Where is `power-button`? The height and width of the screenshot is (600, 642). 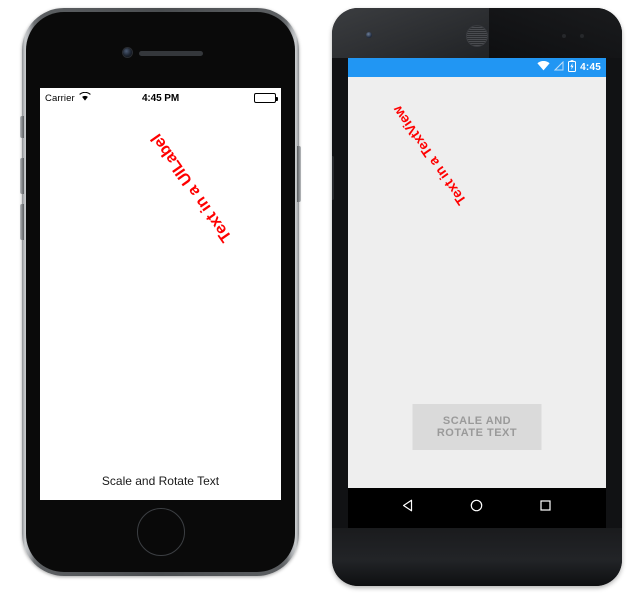
power-button is located at coordinates (299, 174).